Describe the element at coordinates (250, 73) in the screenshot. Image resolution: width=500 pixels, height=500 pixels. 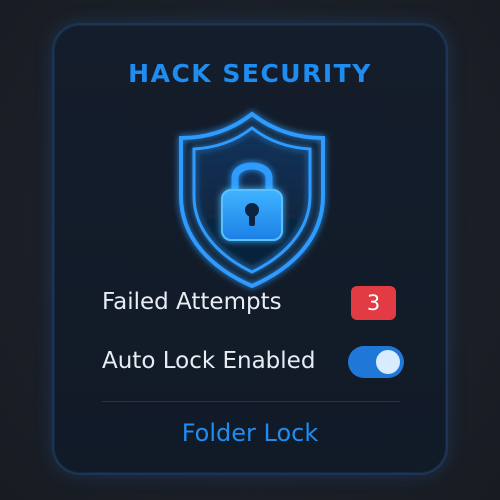
I see `card-title: HACK SECURITY` at that location.